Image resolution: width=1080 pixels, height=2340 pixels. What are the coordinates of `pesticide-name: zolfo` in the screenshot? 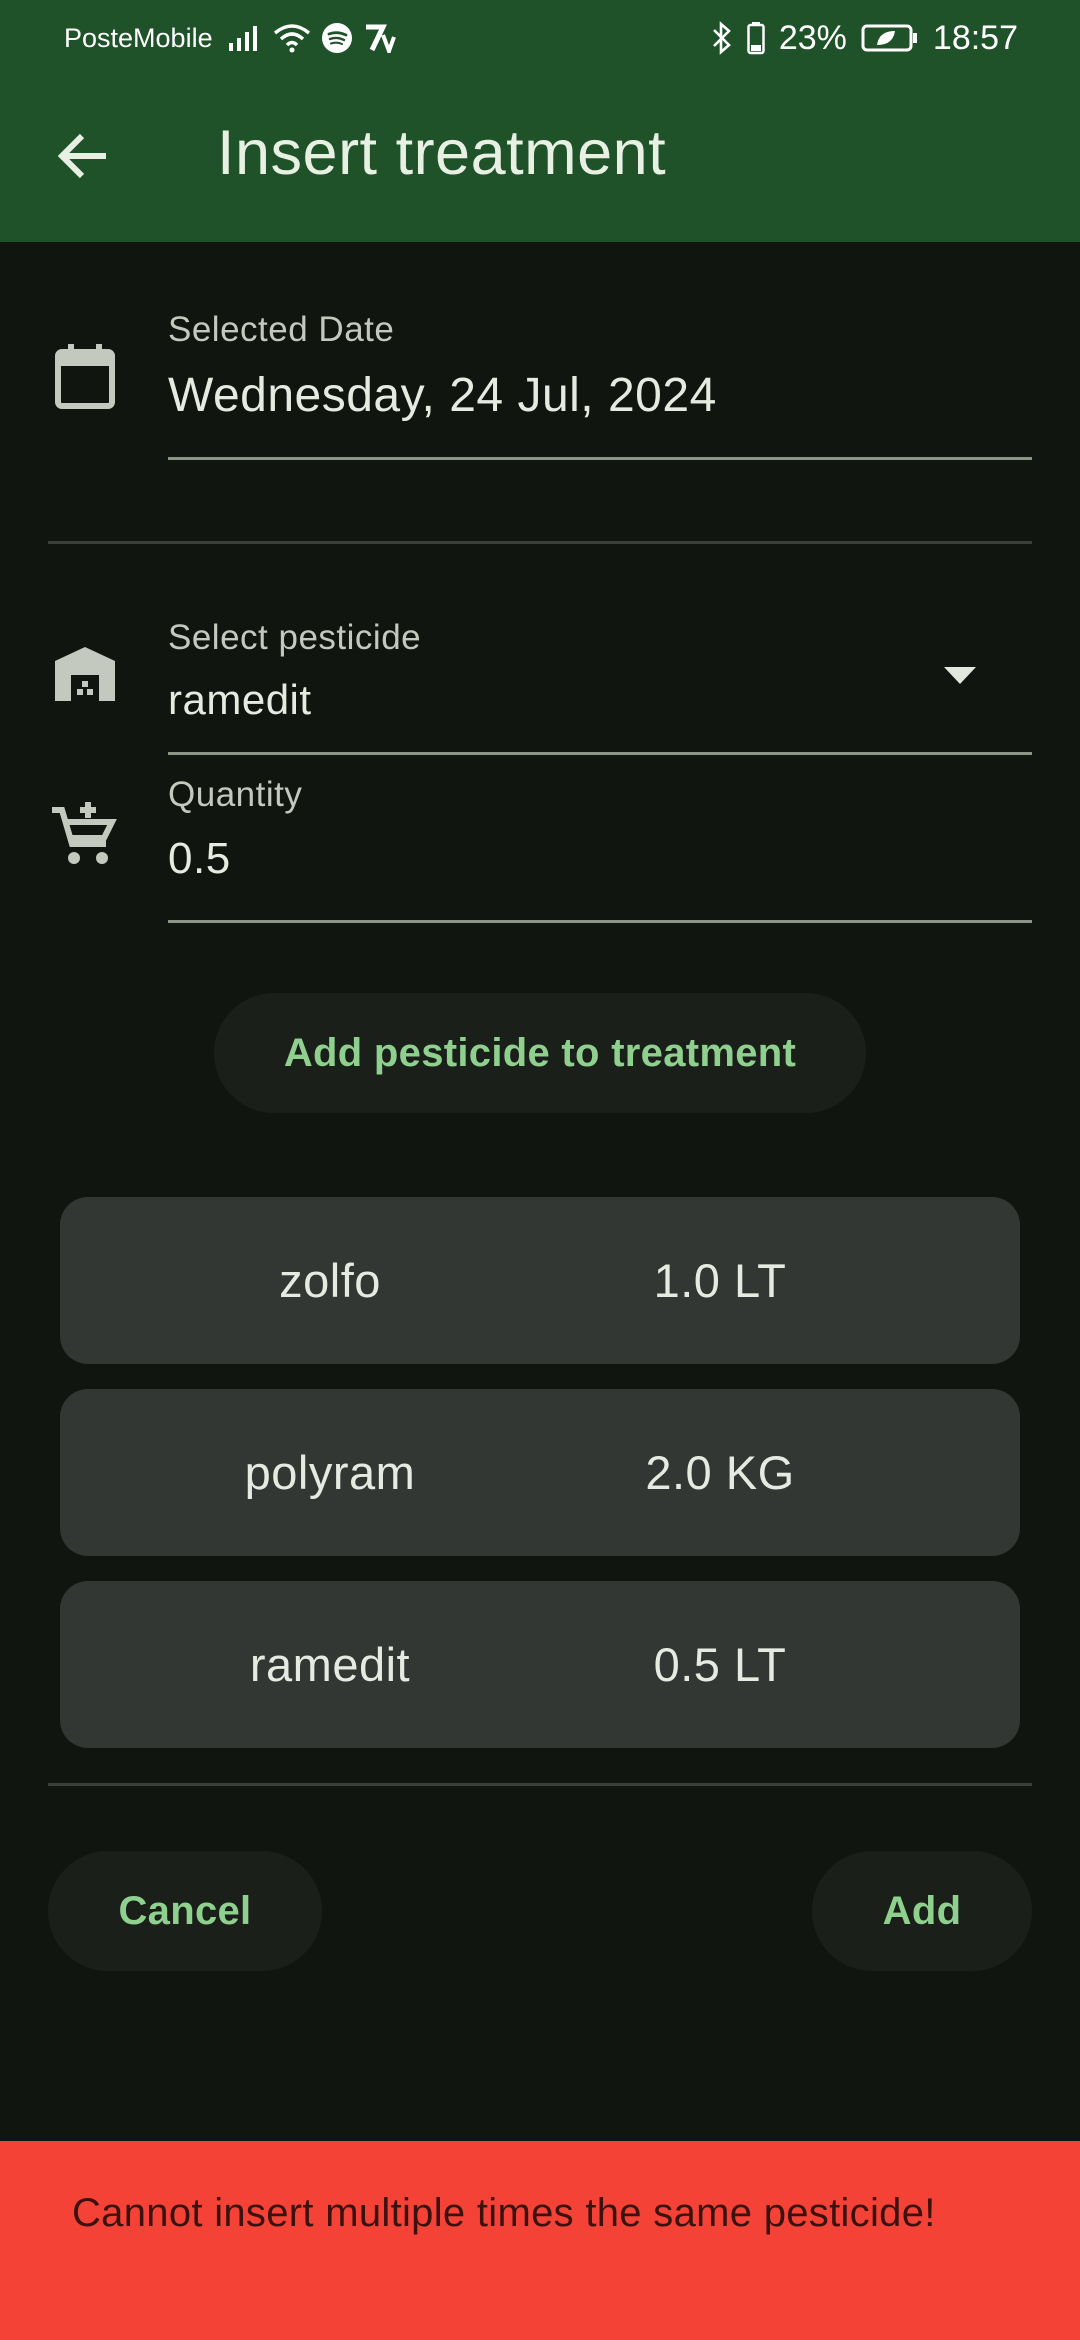 It's located at (330, 1280).